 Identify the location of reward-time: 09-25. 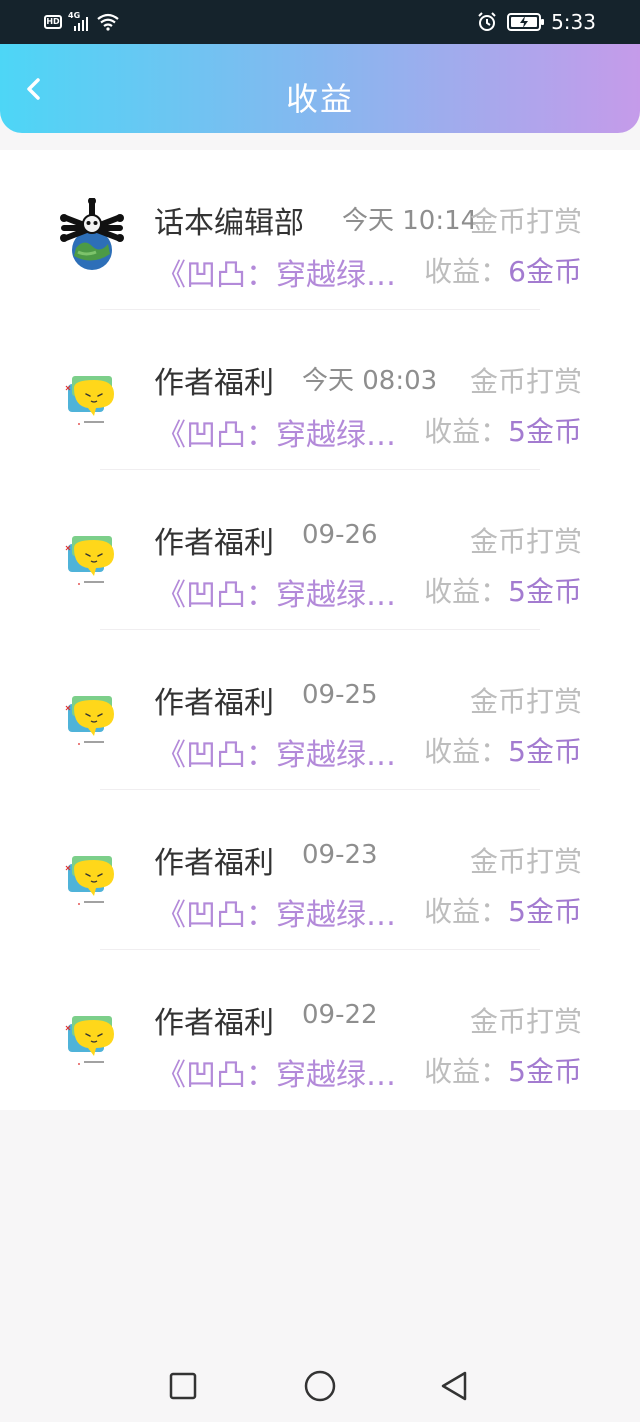
(340, 695).